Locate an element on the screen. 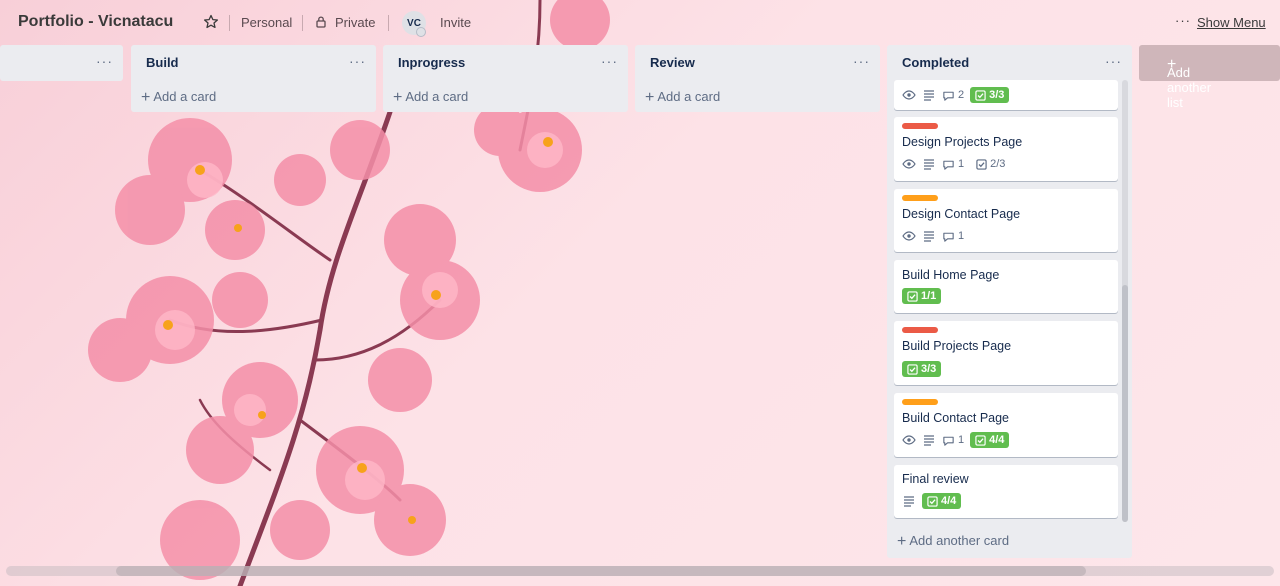 The image size is (1280, 586). card-badges: 4/4 is located at coordinates (932, 501).